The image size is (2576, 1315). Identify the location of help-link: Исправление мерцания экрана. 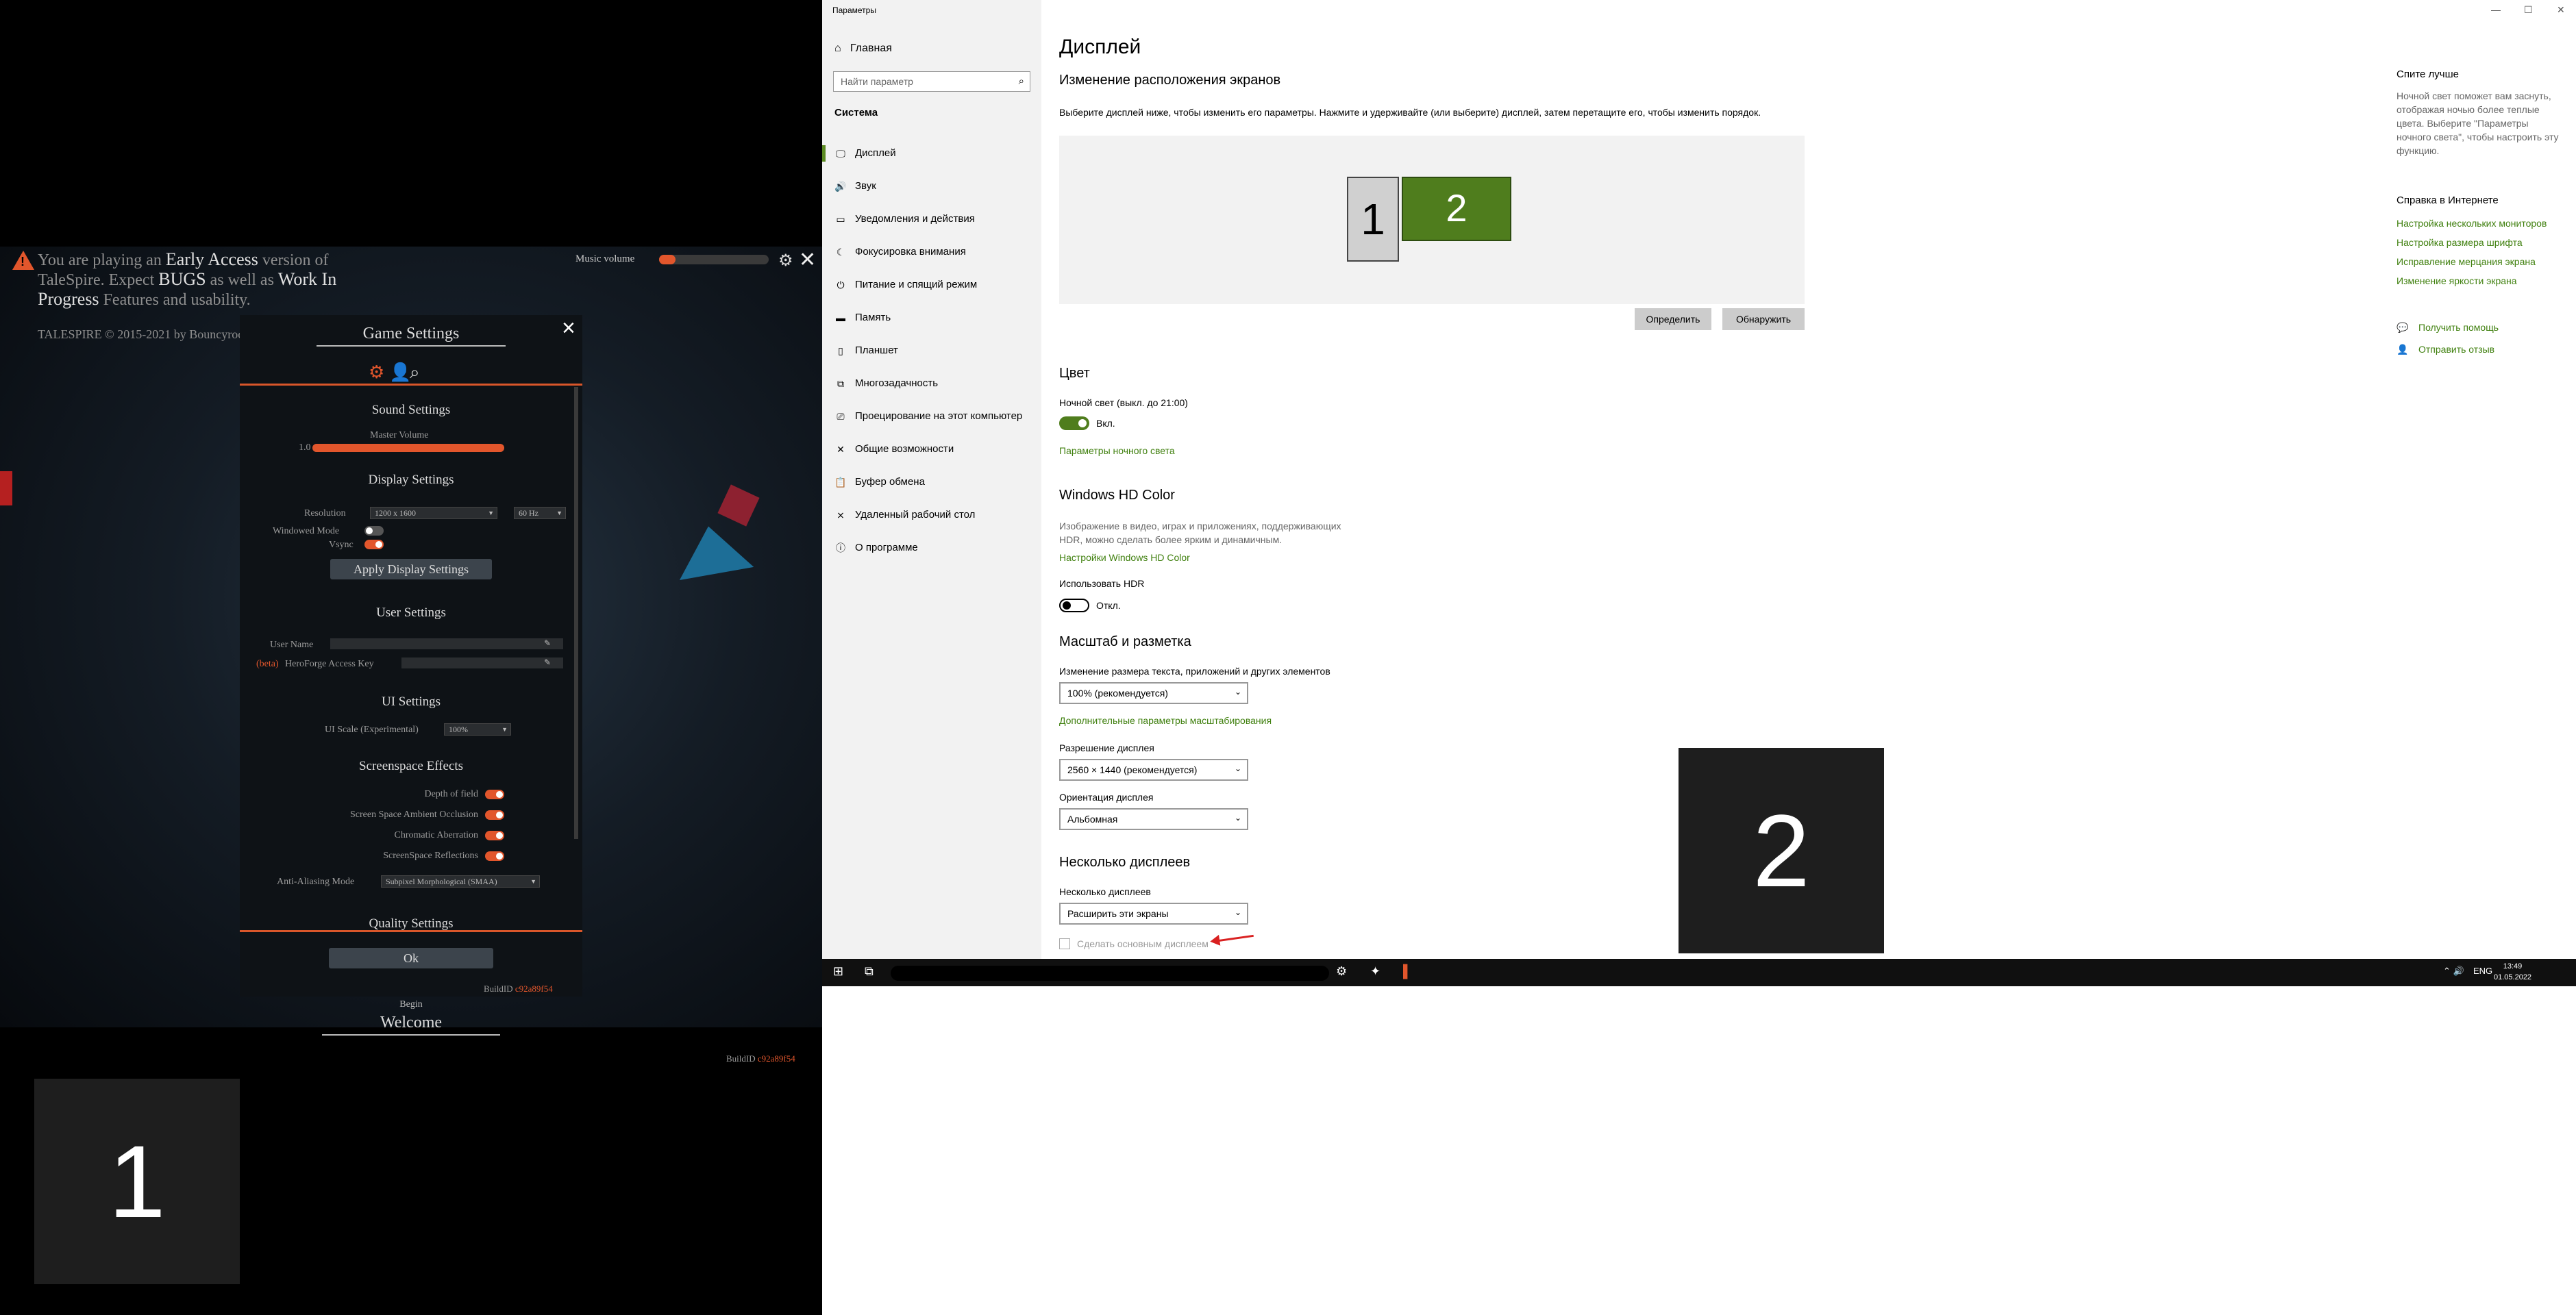
(2466, 261).